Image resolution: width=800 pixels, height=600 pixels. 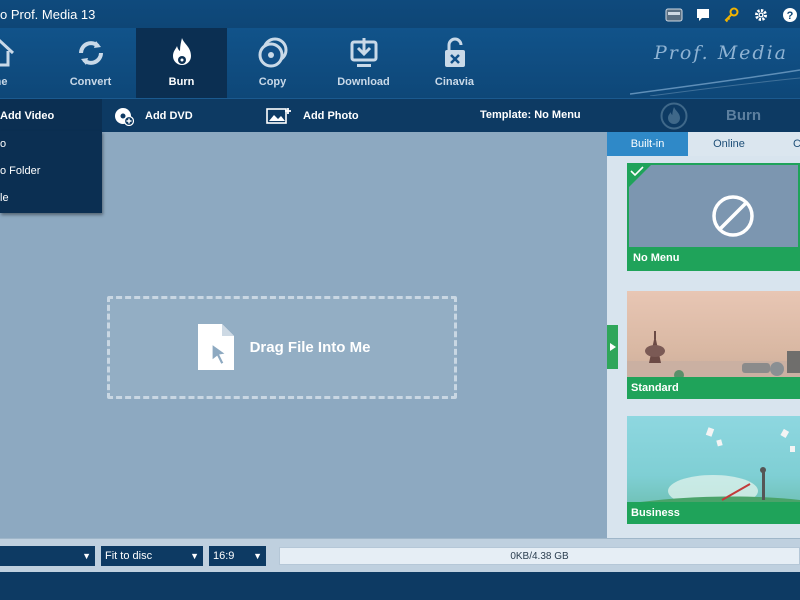 What do you see at coordinates (715, 82) in the screenshot?
I see `brand-swoosh-graphic` at bounding box center [715, 82].